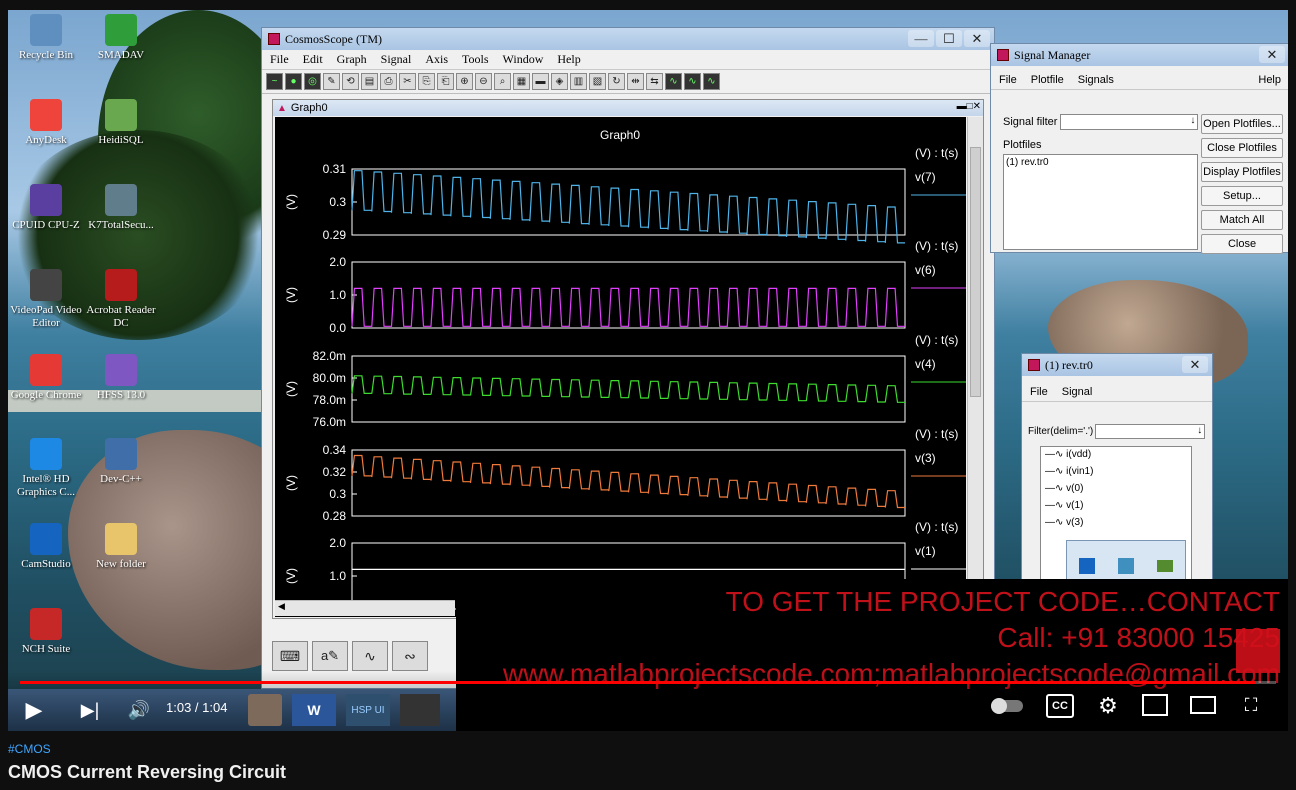 This screenshot has height=790, width=1296. What do you see at coordinates (330, 656) in the screenshot?
I see `annotate-tool-icon: a✎` at bounding box center [330, 656].